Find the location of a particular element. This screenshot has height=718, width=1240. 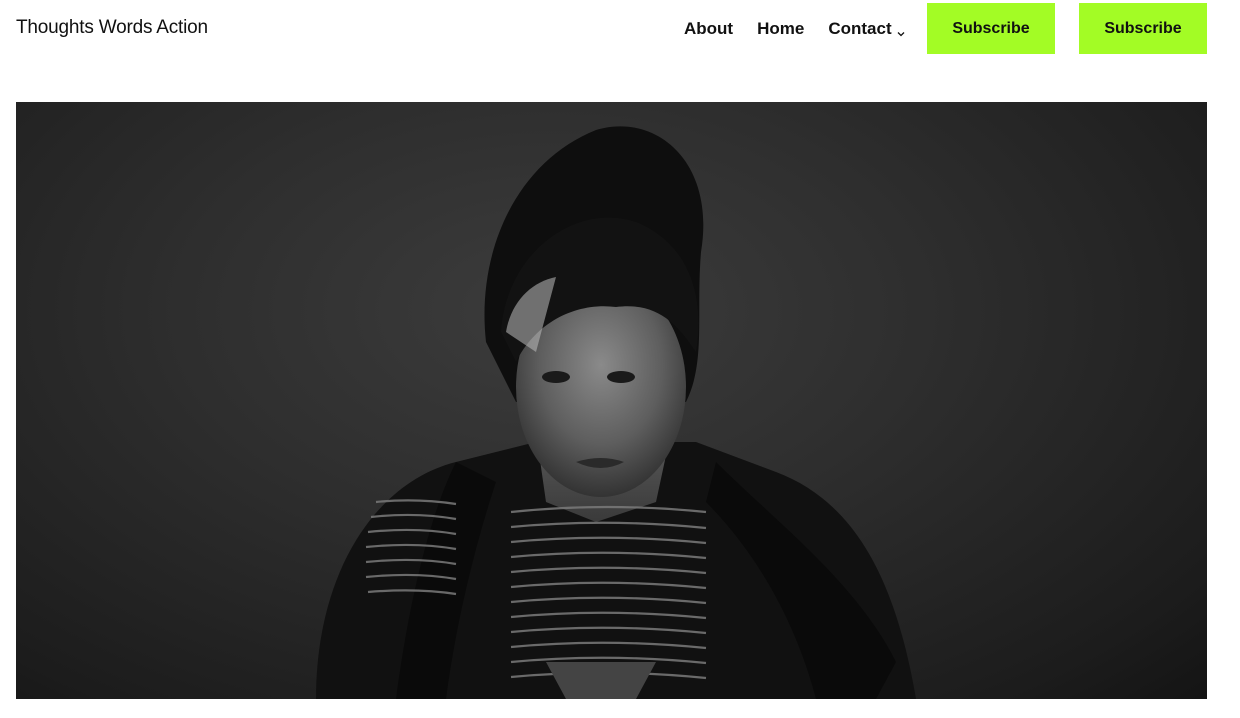

main-nav: About Home Contact is located at coordinates (807, 29).